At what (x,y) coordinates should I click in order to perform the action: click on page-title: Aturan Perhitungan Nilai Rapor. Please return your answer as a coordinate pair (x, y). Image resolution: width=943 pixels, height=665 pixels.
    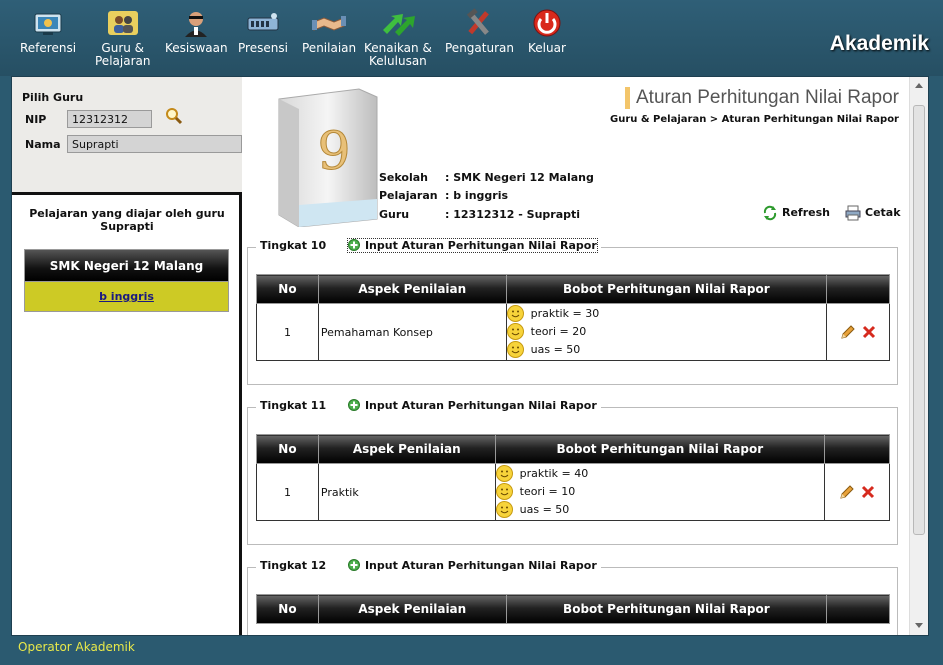
    Looking at the image, I should click on (762, 98).